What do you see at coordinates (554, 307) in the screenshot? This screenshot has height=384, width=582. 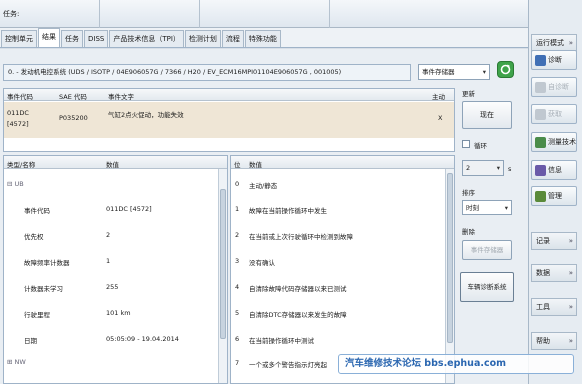 I see `sidebar-section-tools: 工具` at bounding box center [554, 307].